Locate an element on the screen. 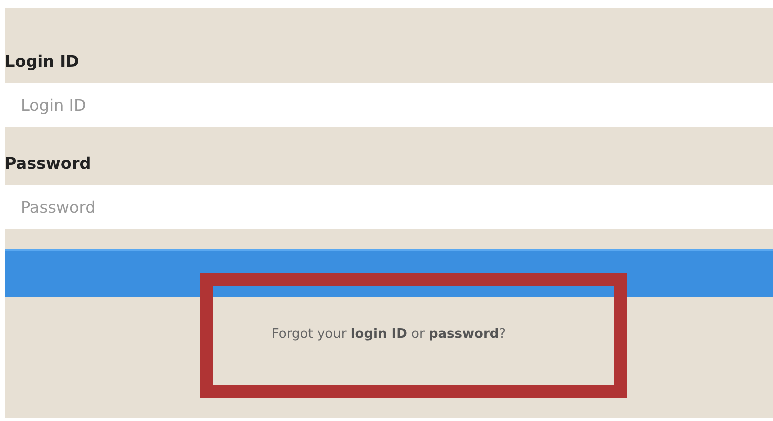  forgot-text: Forgot your login ID or password? is located at coordinates (389, 334).